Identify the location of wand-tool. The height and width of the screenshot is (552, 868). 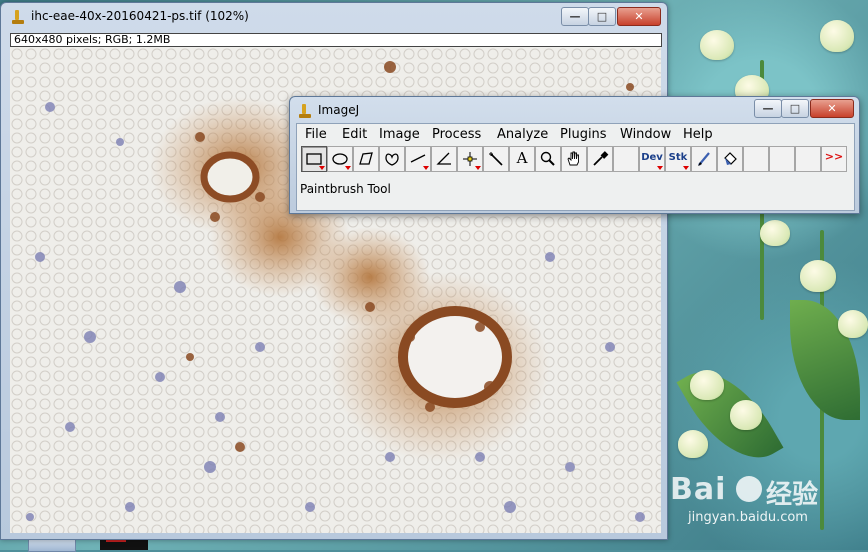
(496, 159).